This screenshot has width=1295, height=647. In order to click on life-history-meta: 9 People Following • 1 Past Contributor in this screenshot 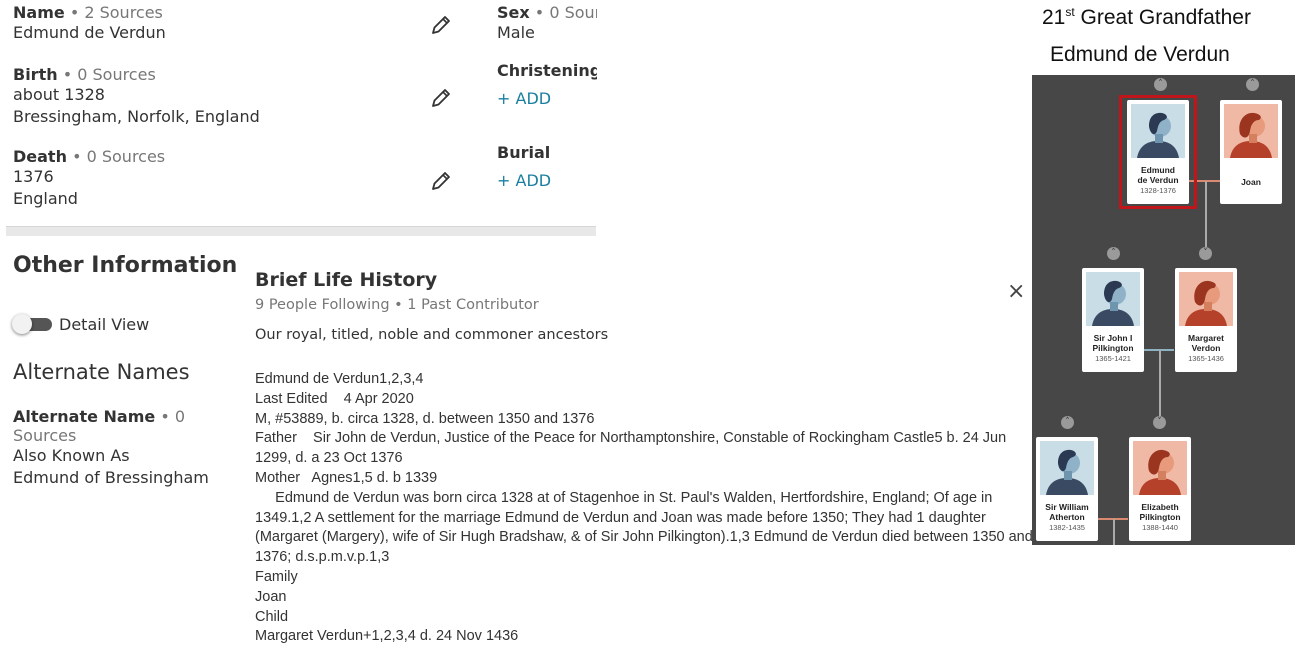, I will do `click(397, 305)`.